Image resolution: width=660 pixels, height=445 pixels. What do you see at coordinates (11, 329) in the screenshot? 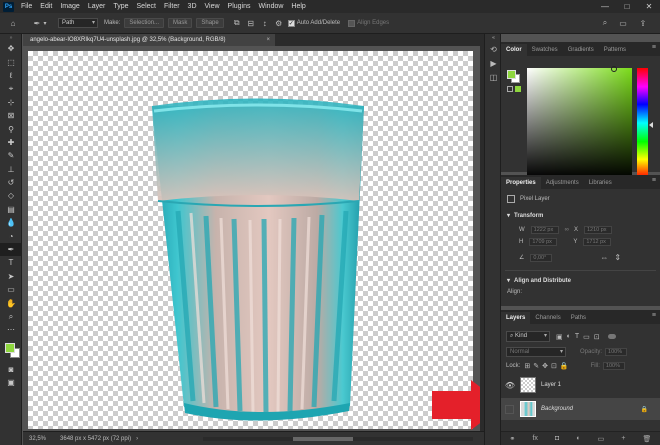
I see `more-tools-icon: ⋯` at bounding box center [11, 329].